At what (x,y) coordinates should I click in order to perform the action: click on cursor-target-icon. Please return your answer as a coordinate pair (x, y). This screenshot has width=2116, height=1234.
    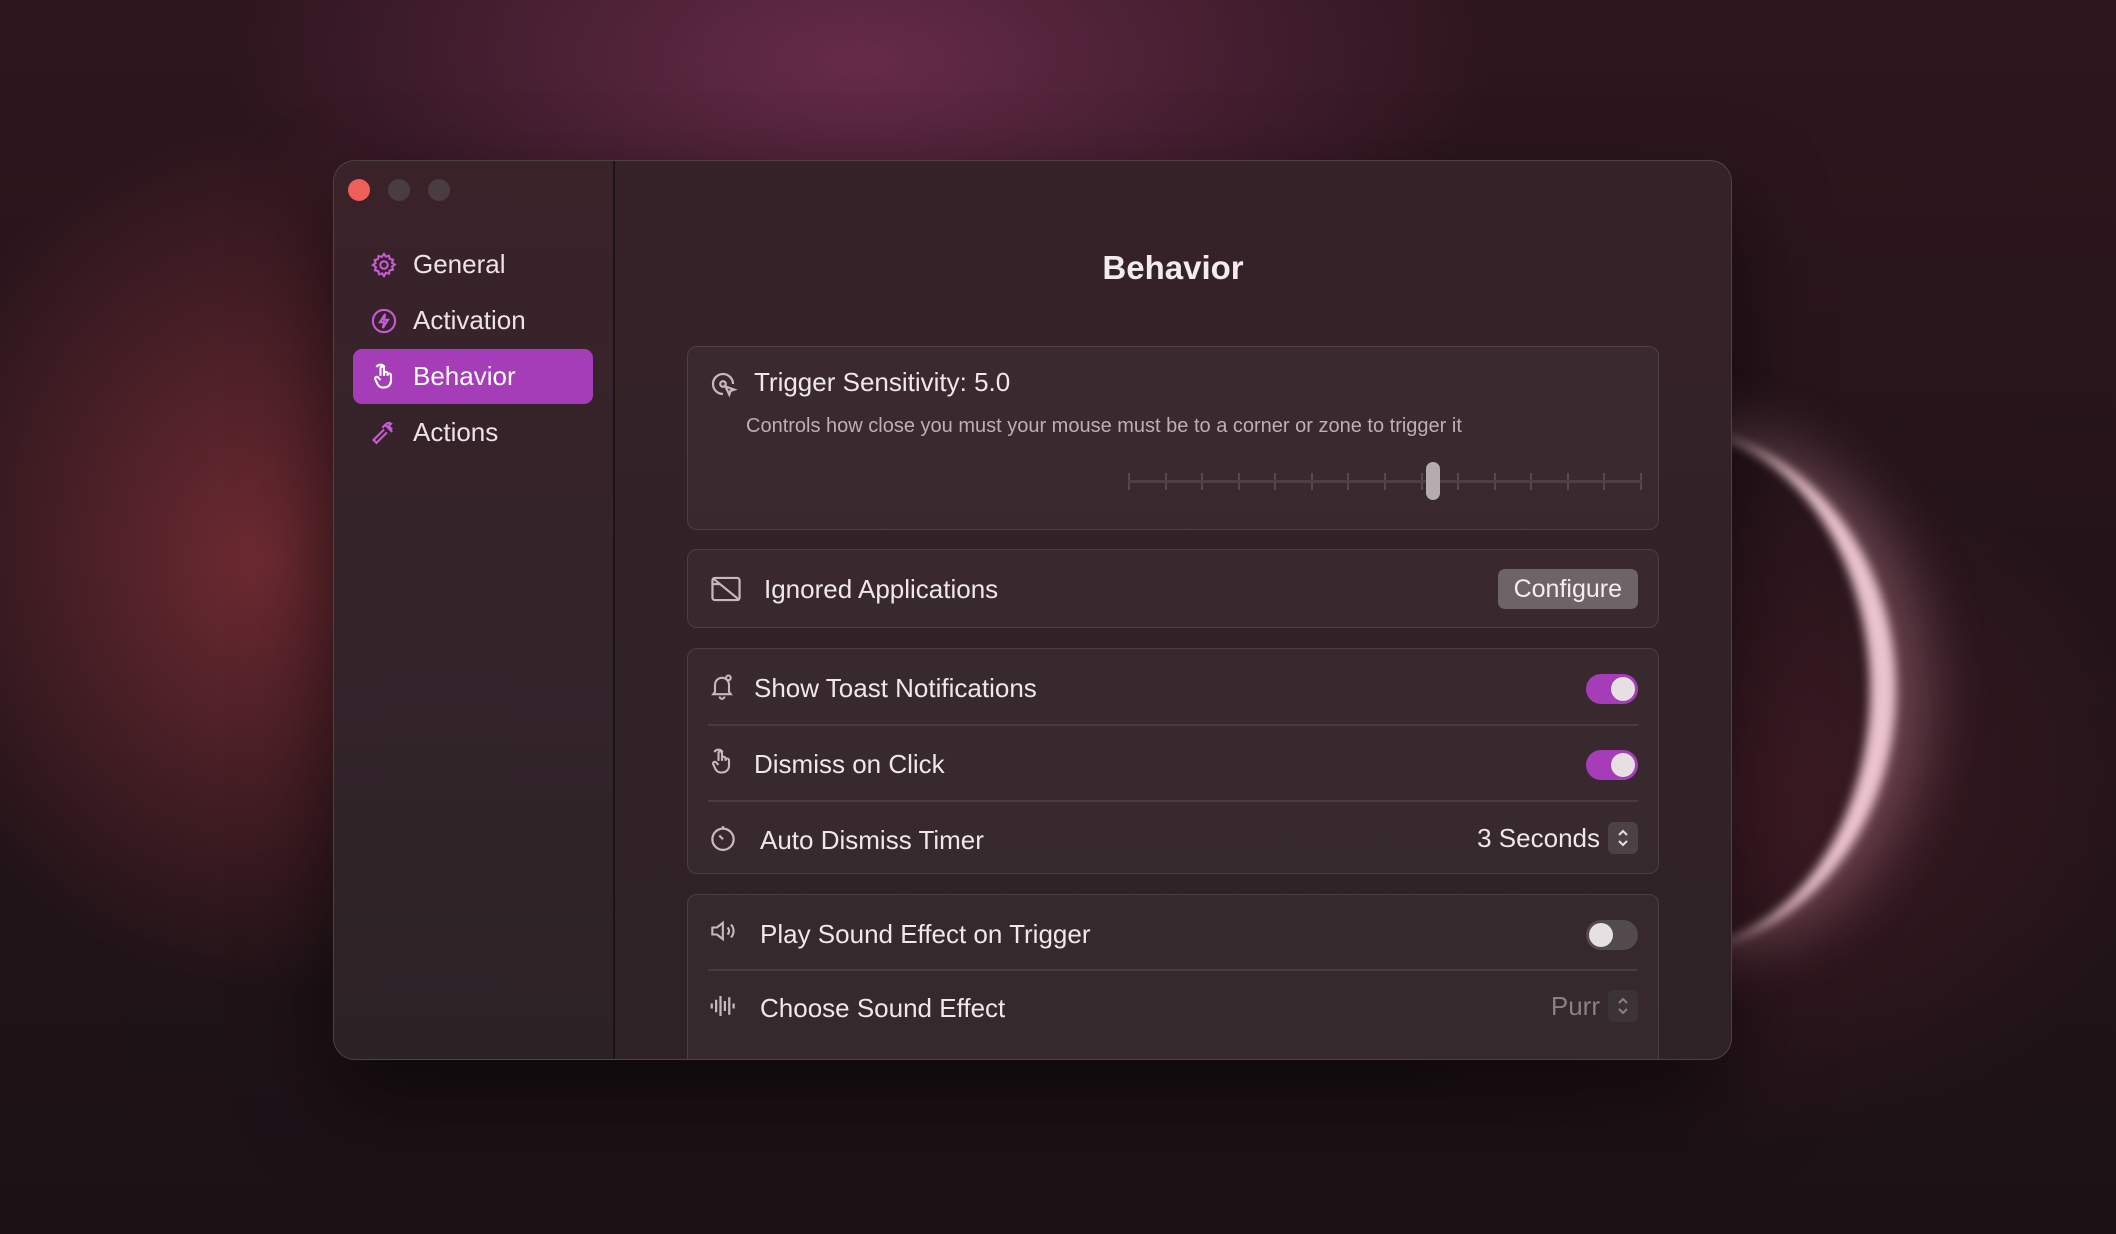
    Looking at the image, I should click on (723, 386).